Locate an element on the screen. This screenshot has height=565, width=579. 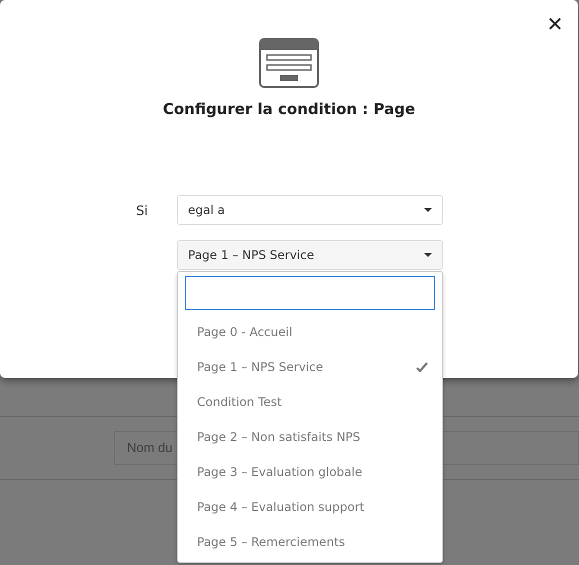
option-item: Page 4 – Evaluation support is located at coordinates (310, 506).